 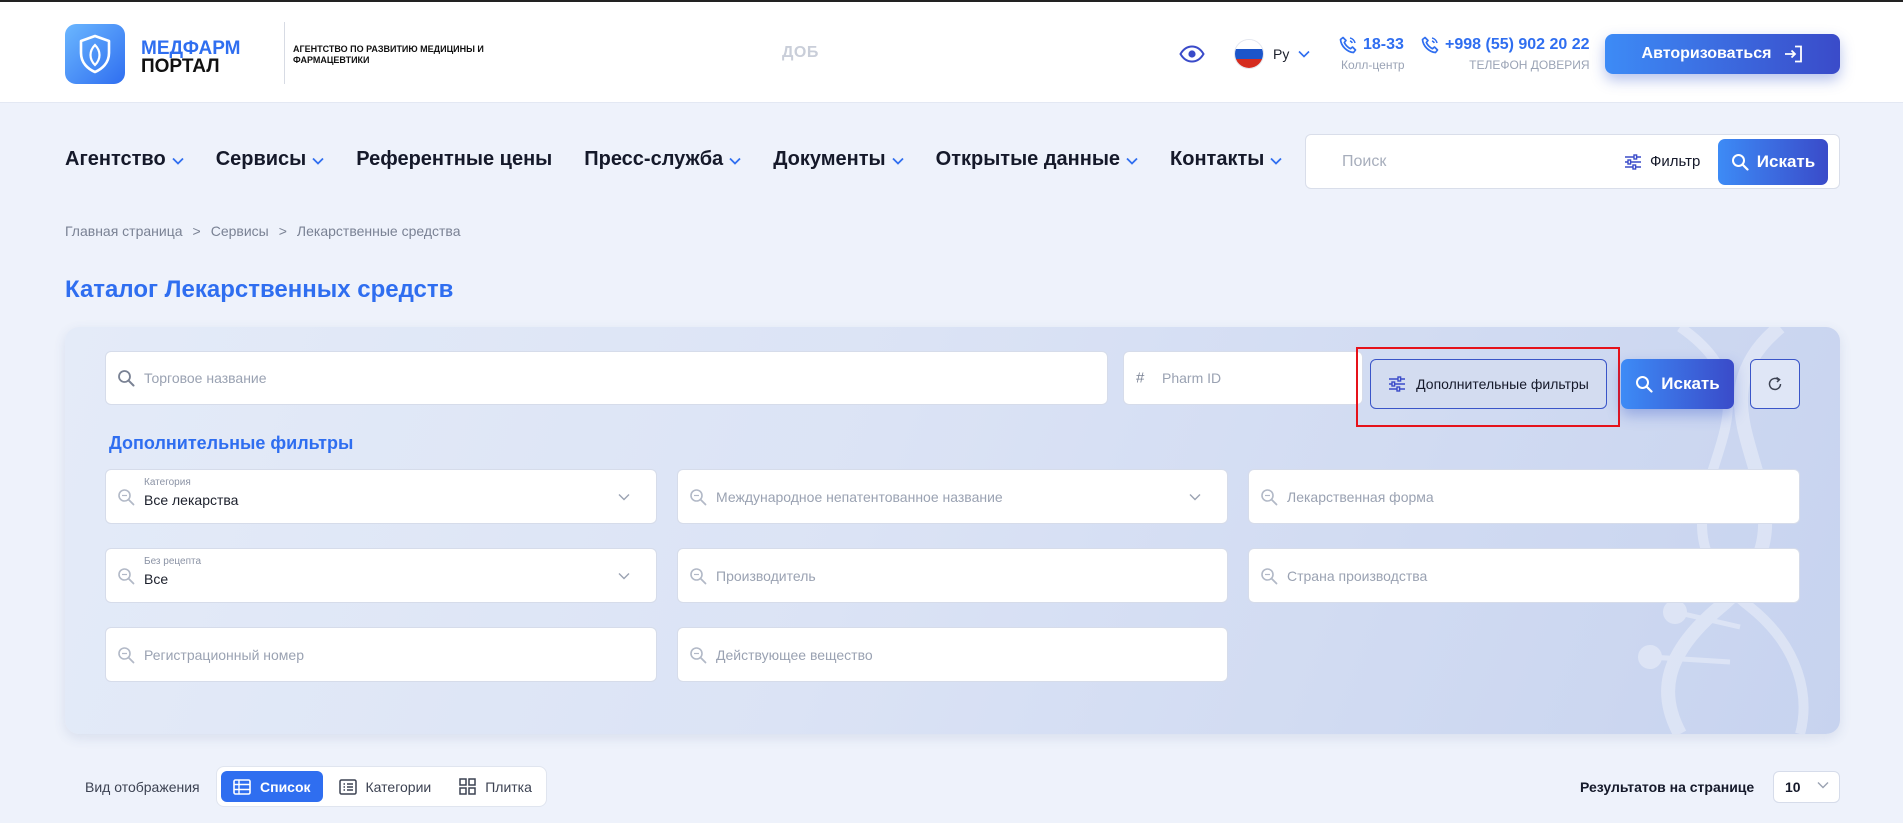 I want to click on trust-phone: +998 (55) 902 20 22 ТЕЛЕФОН ДОВЕРИЯ, so click(x=1505, y=54).